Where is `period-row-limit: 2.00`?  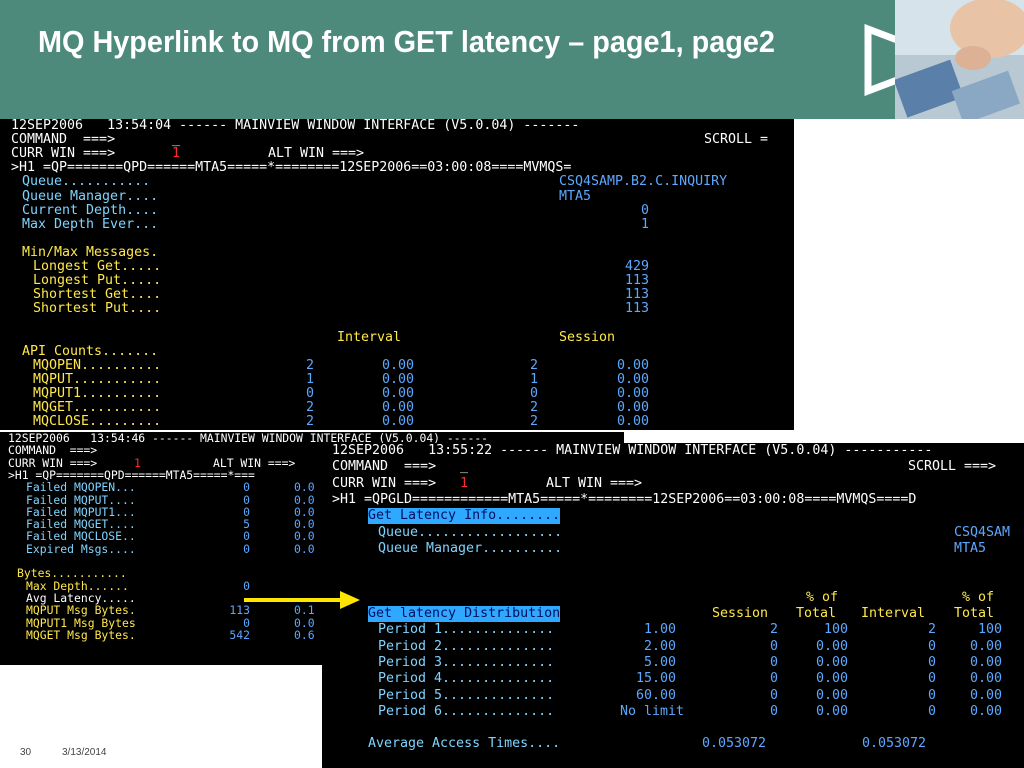
period-row-limit: 2.00 is located at coordinates (659, 646).